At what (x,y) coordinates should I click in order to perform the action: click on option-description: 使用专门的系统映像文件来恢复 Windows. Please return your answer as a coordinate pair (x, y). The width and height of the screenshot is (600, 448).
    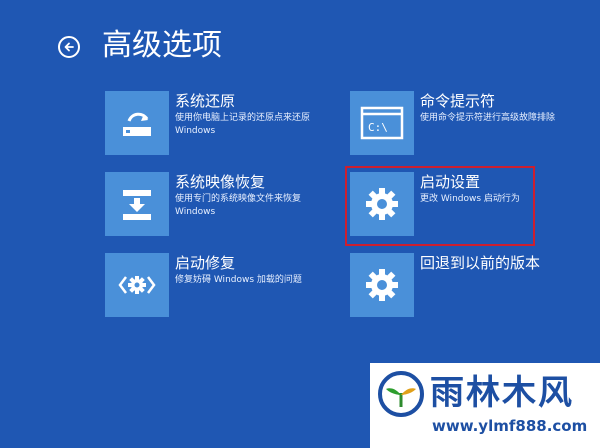
    Looking at the image, I should click on (238, 205).